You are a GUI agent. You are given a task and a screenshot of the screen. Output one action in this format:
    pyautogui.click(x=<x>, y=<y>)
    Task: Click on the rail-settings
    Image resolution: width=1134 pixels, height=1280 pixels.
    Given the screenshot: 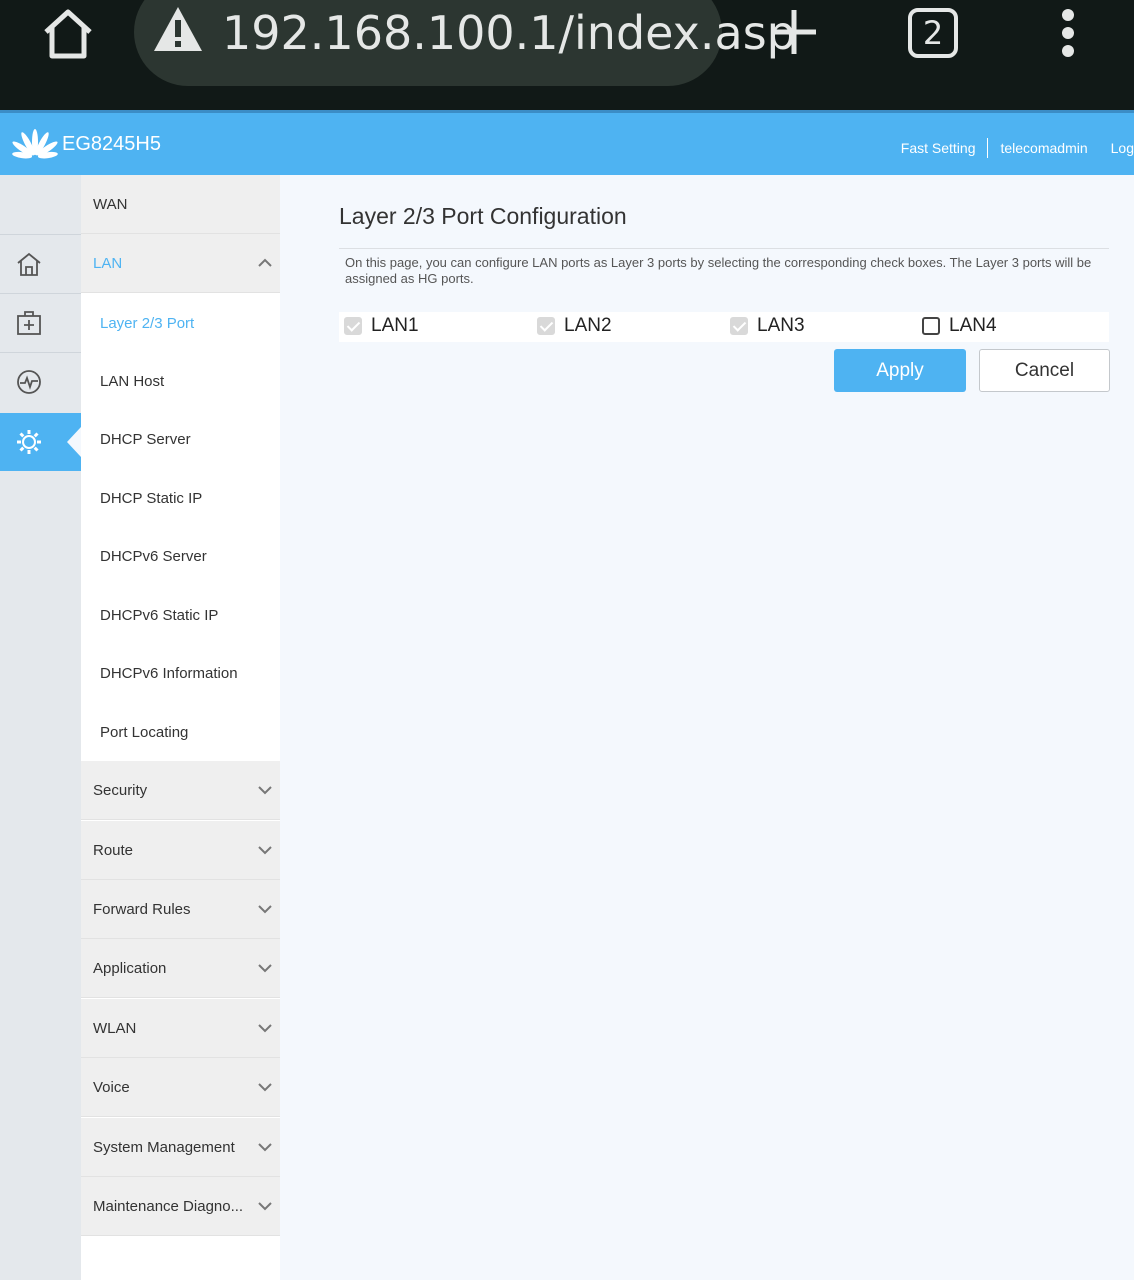 What is the action you would take?
    pyautogui.click(x=40, y=442)
    